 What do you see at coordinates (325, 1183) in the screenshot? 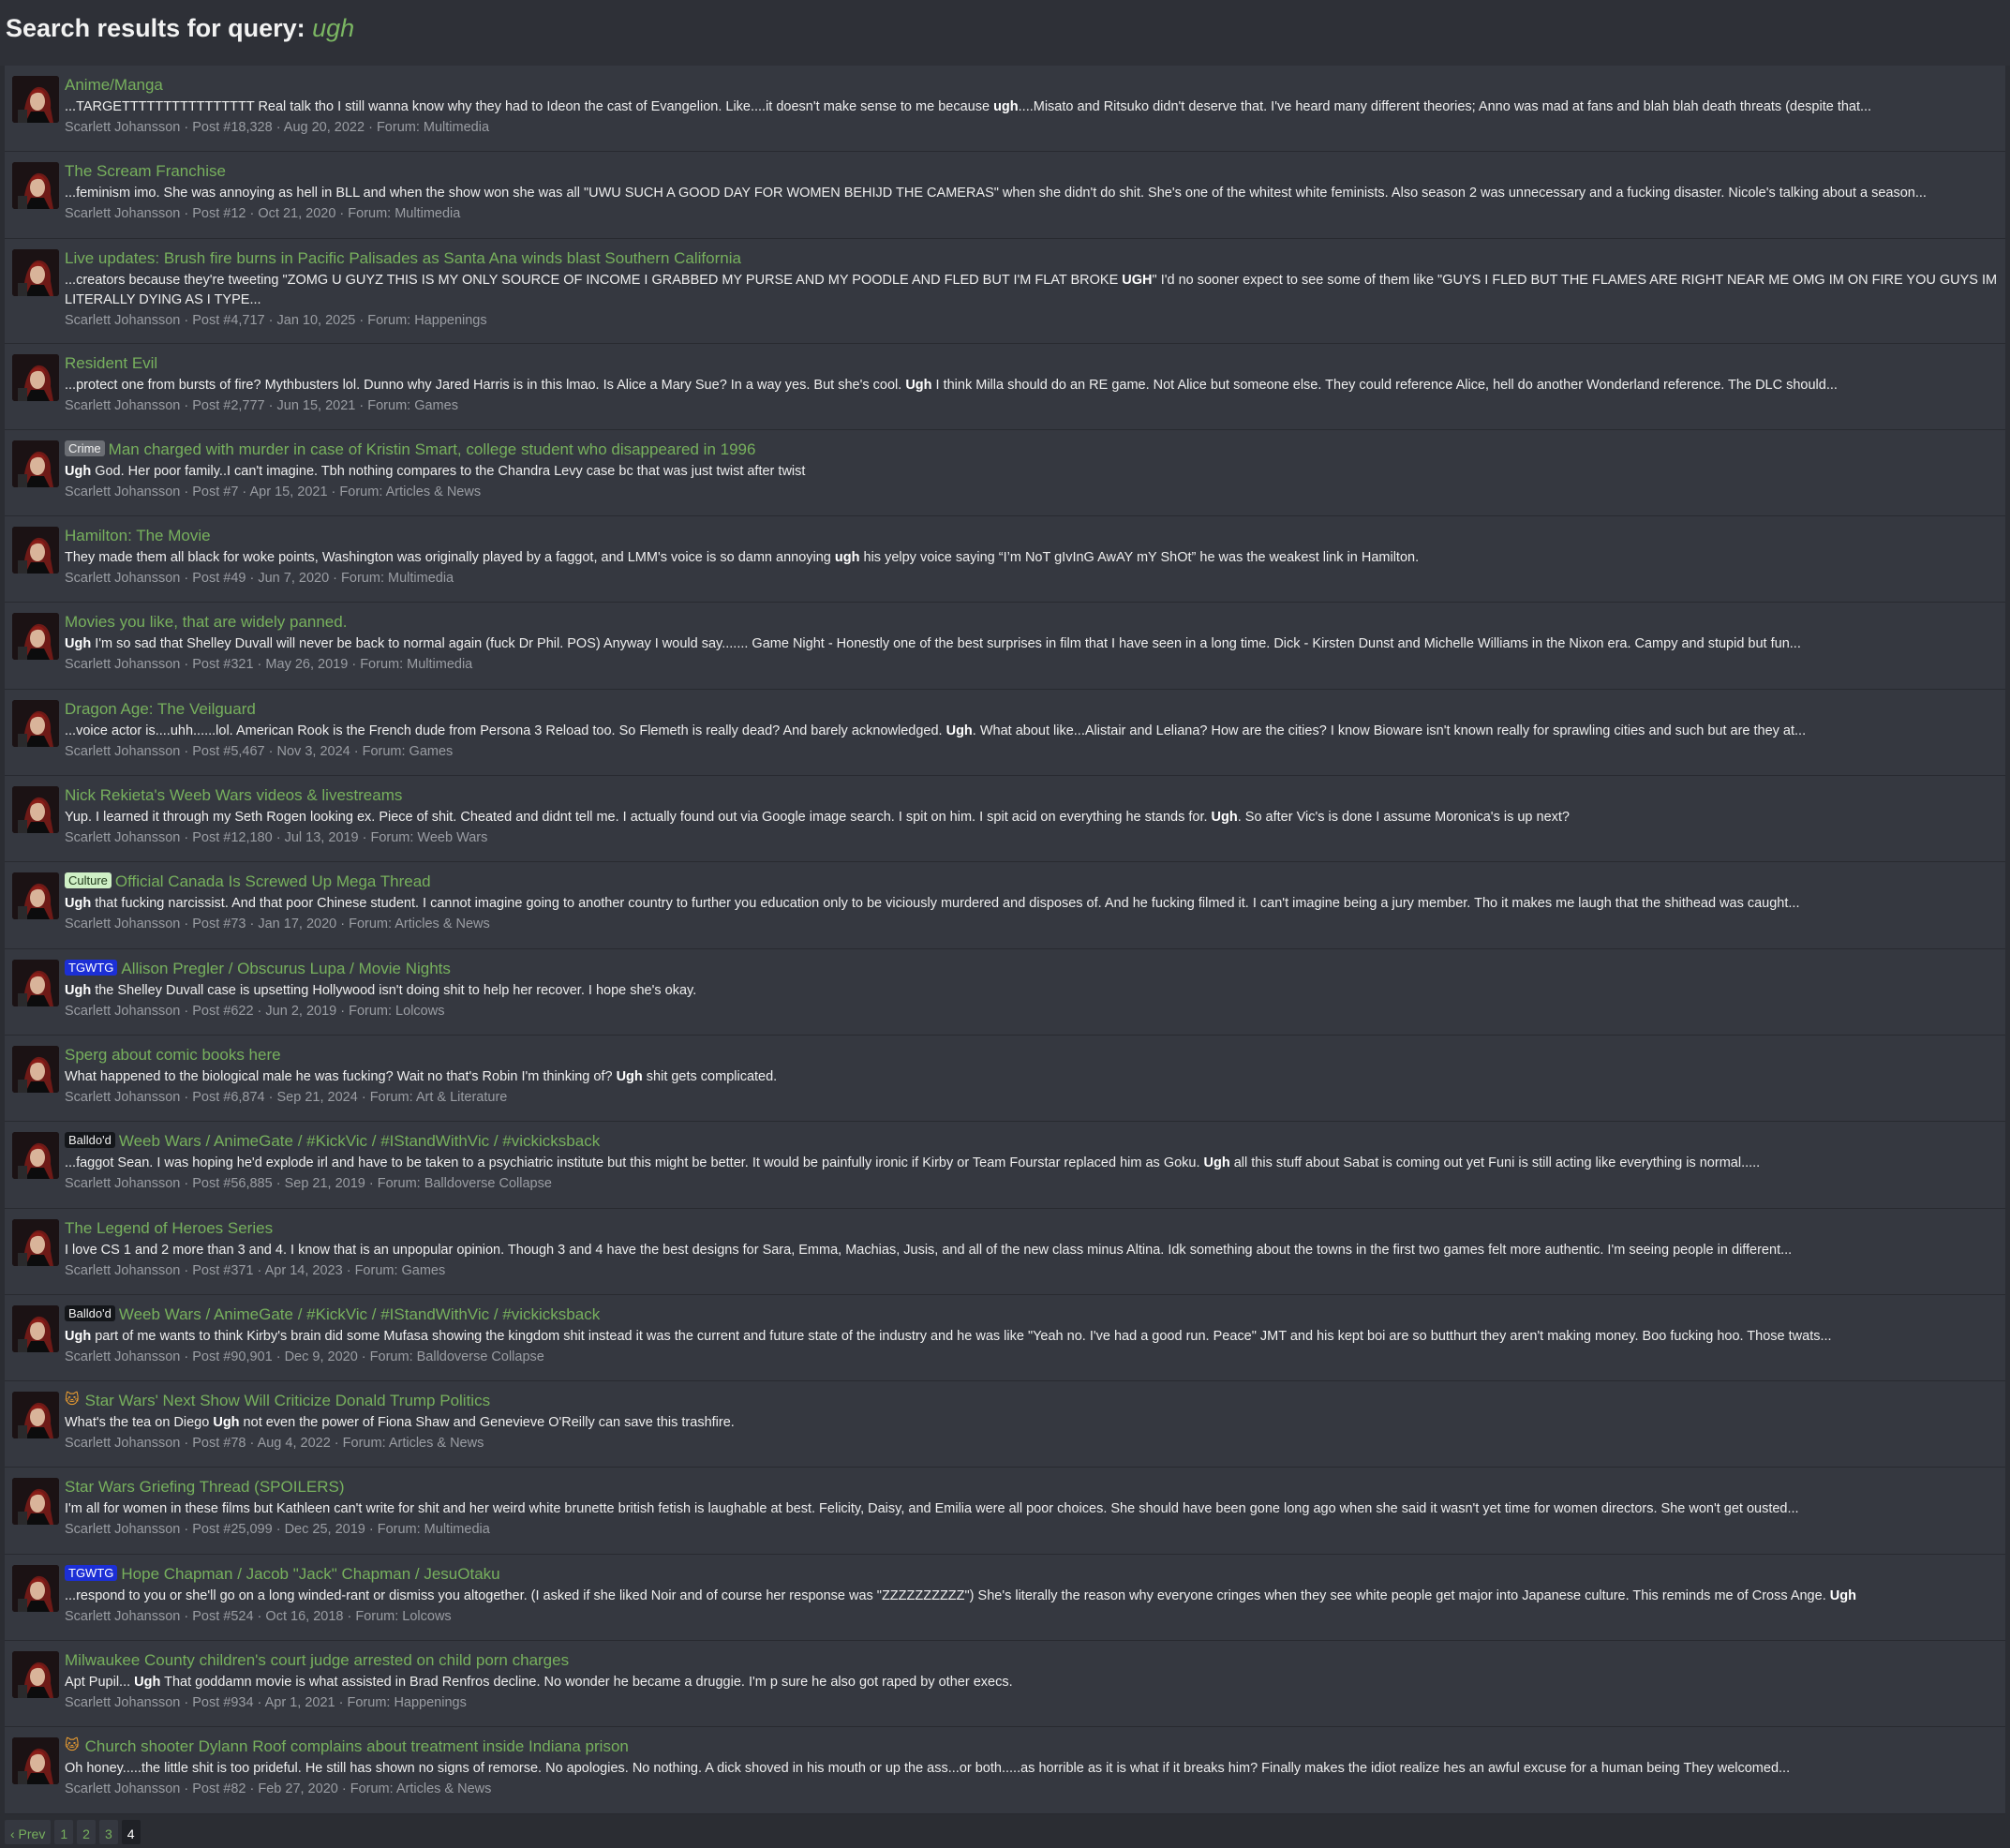
I see `result-date: Sep 21, 2019` at bounding box center [325, 1183].